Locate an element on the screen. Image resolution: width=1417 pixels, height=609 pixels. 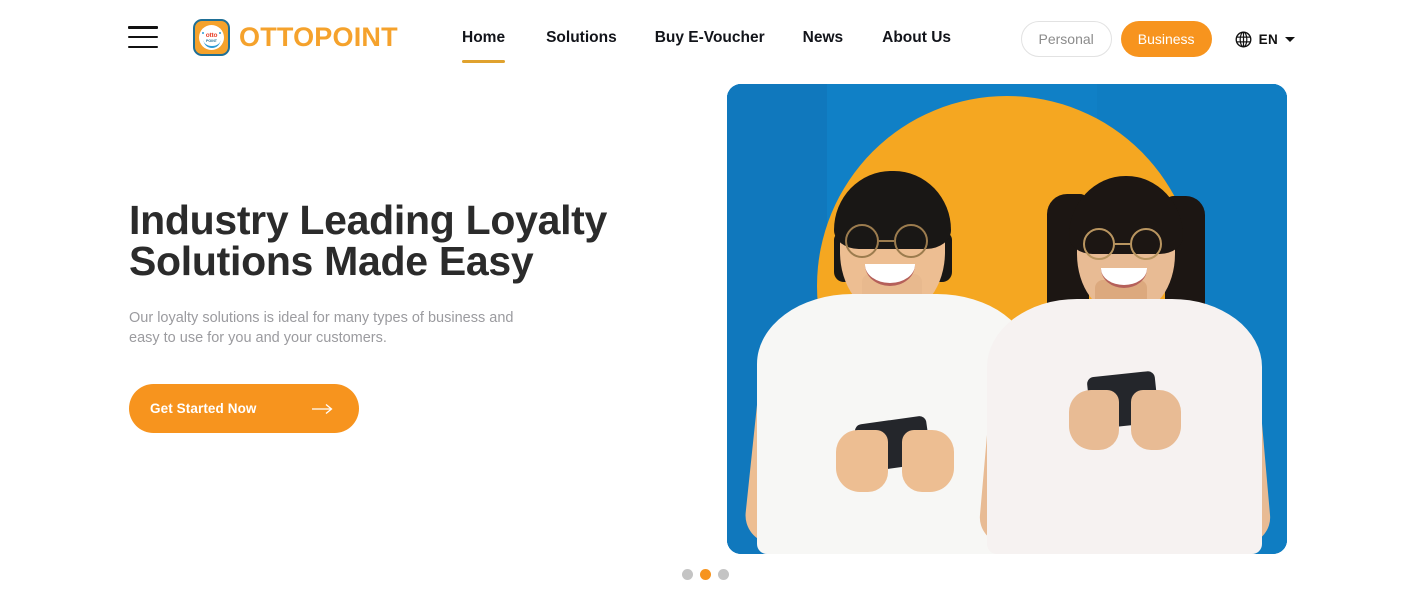
nav-item-news: News is located at coordinates (823, 38).